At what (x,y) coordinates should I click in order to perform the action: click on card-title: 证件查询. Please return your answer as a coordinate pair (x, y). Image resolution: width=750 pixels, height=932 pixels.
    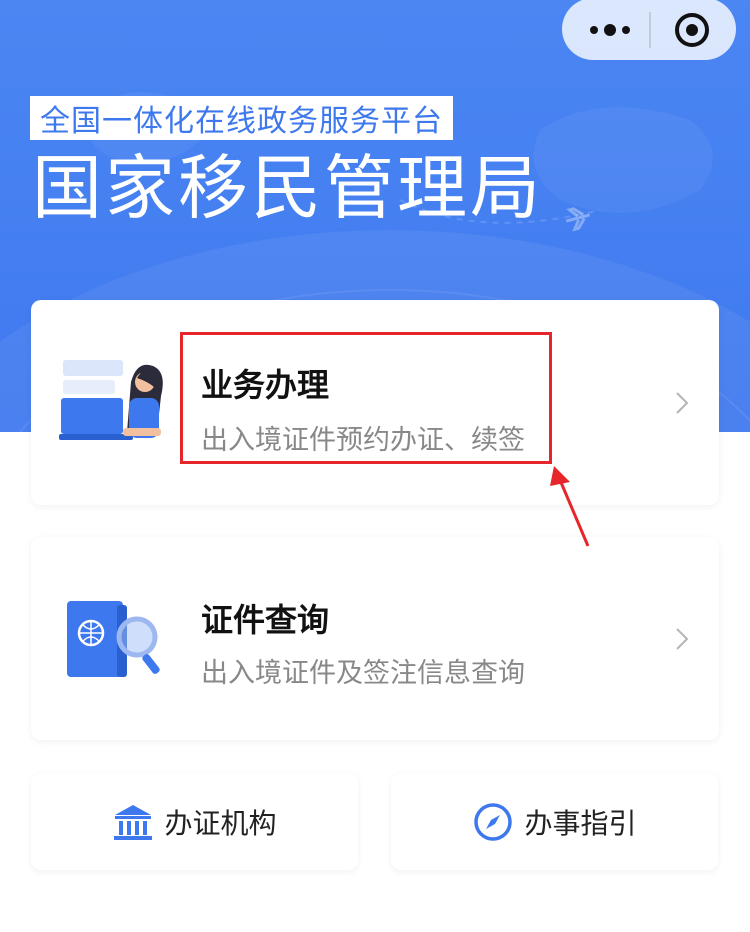
    Looking at the image, I should click on (265, 620).